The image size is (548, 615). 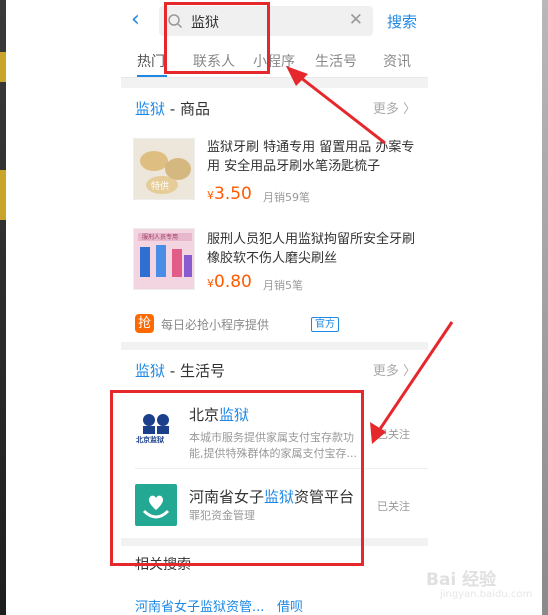 What do you see at coordinates (486, 594) in the screenshot?
I see `watermark-url: jingyan.baidu.com` at bounding box center [486, 594].